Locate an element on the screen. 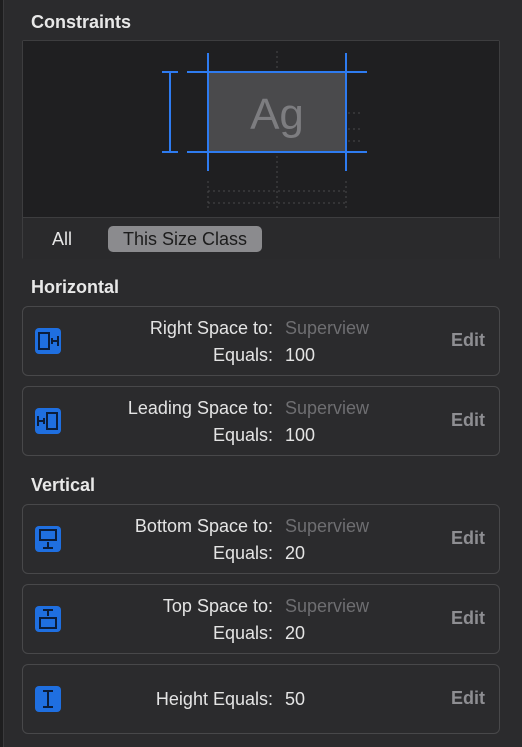 Image resolution: width=522 pixels, height=747 pixels. panel-left-edge is located at coordinates (2, 373).